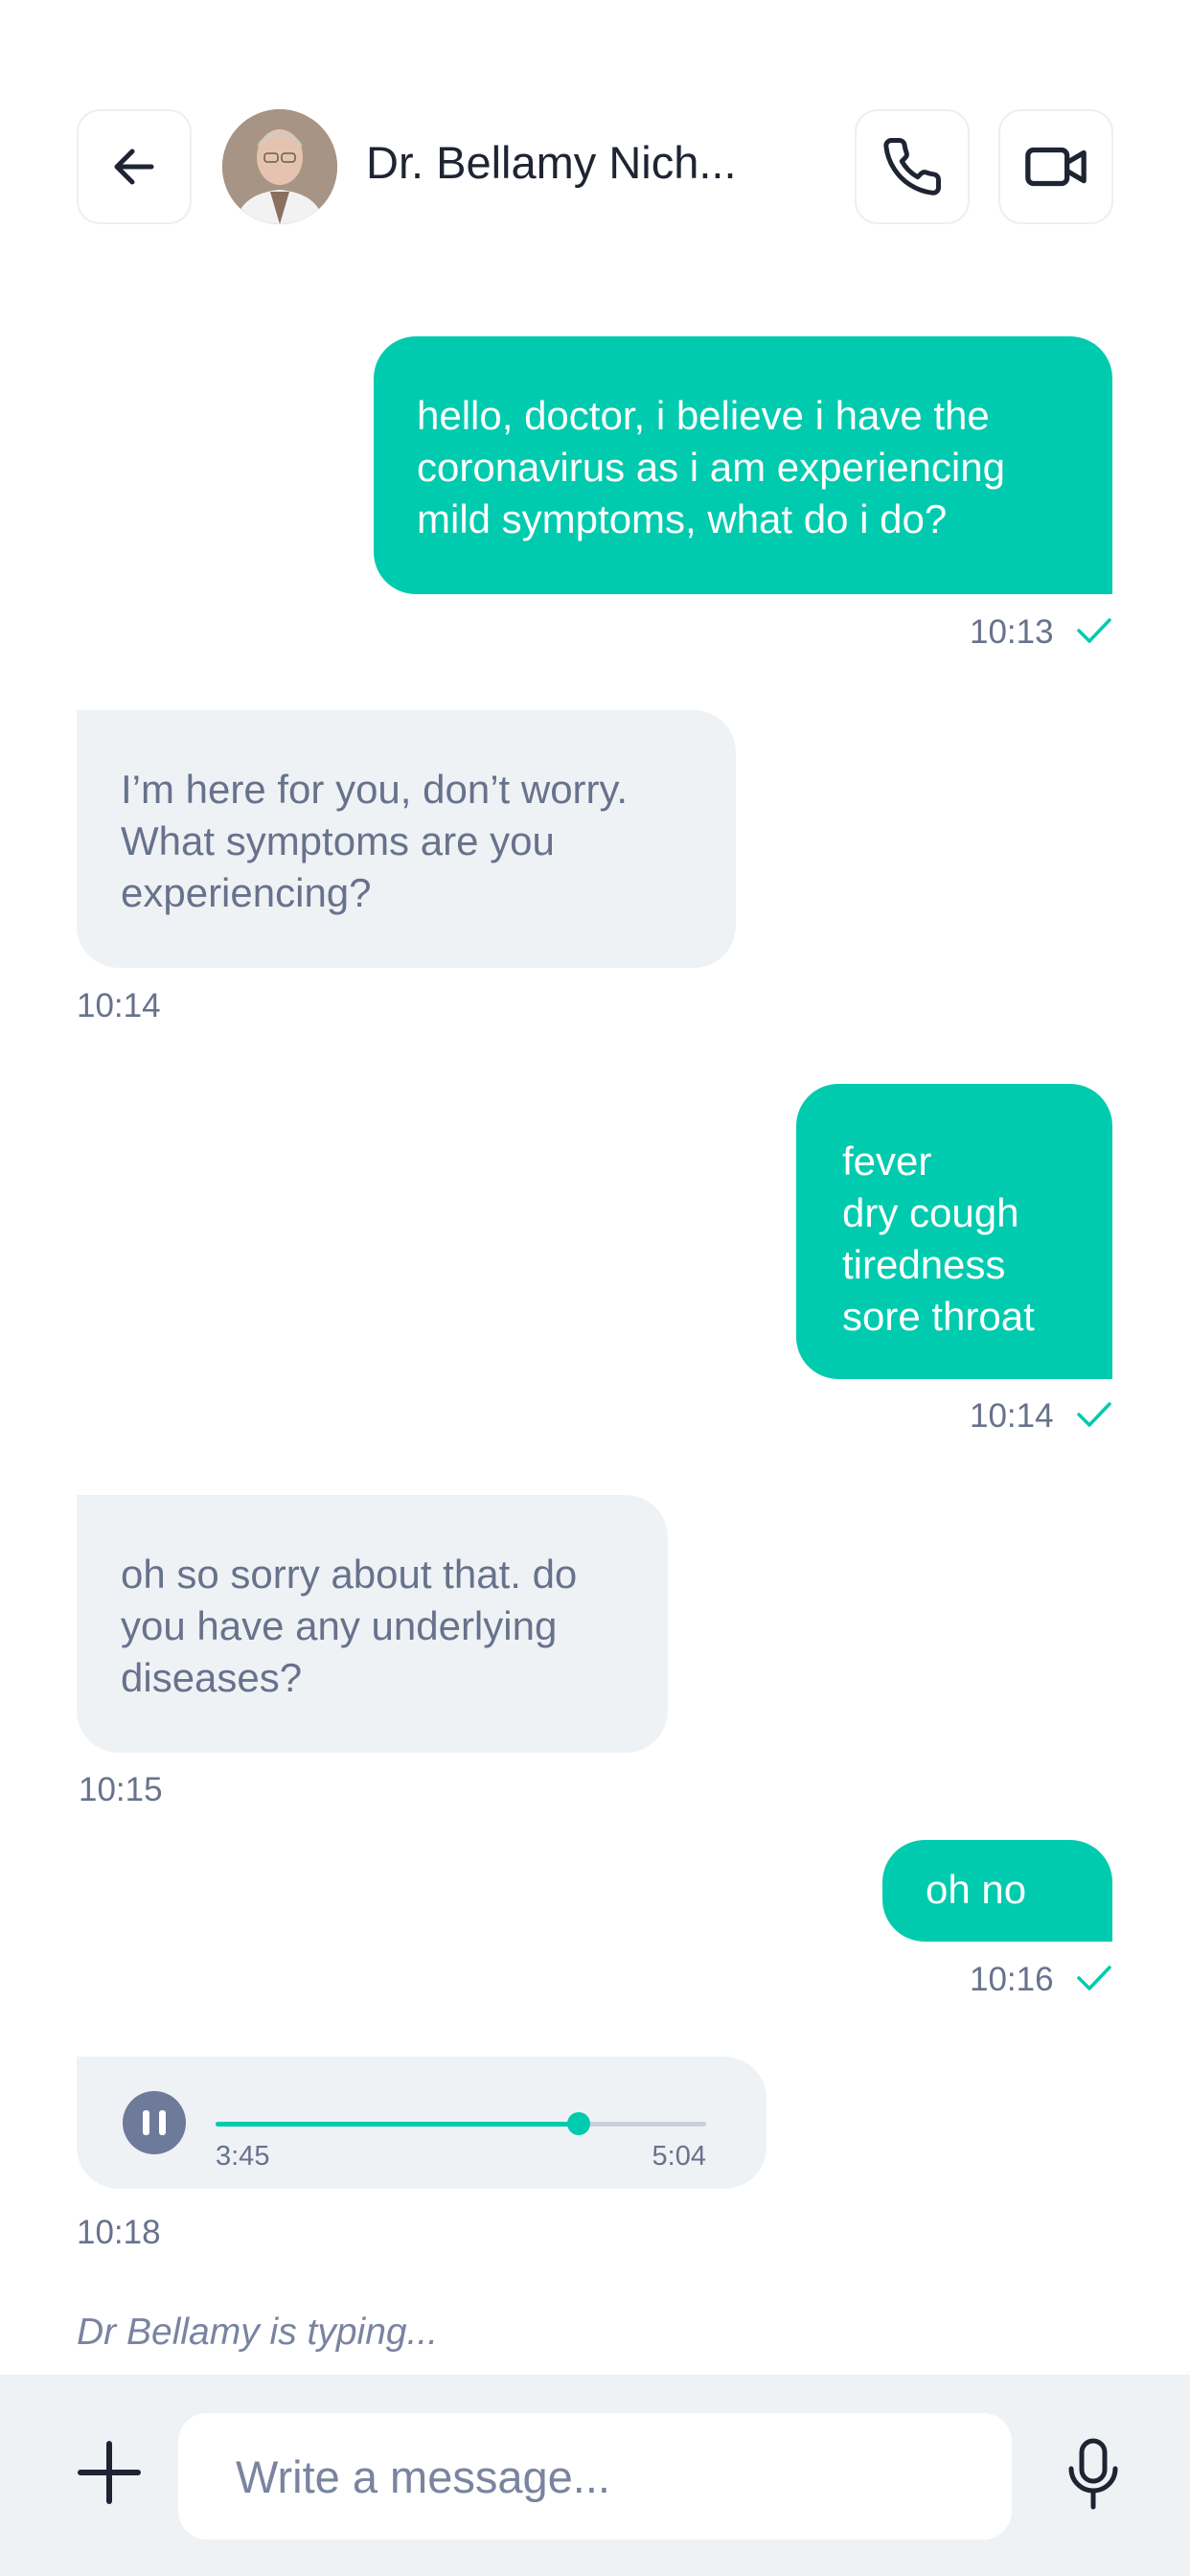 The image size is (1190, 2576). I want to click on audio-progress-track, so click(461, 2123).